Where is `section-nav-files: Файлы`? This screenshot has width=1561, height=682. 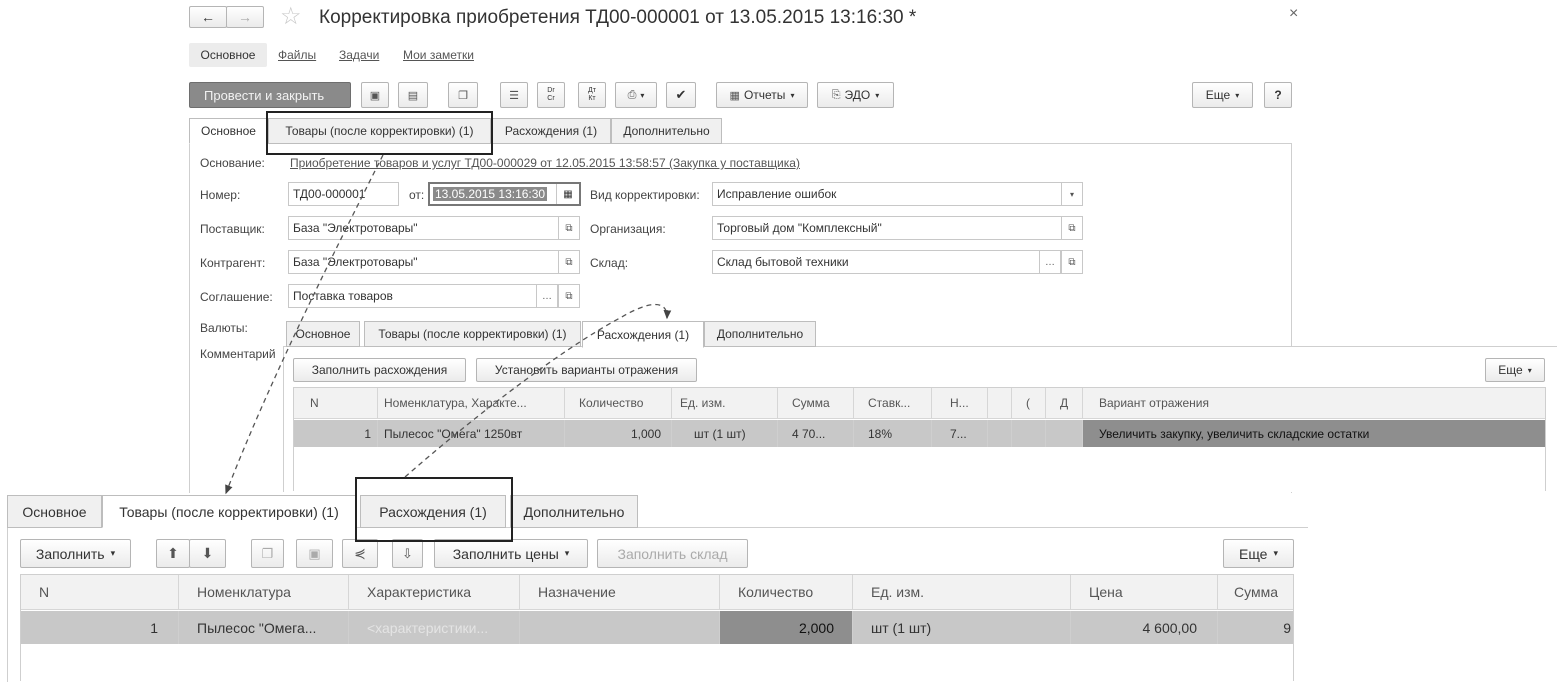
section-nav-files: Файлы is located at coordinates (297, 55).